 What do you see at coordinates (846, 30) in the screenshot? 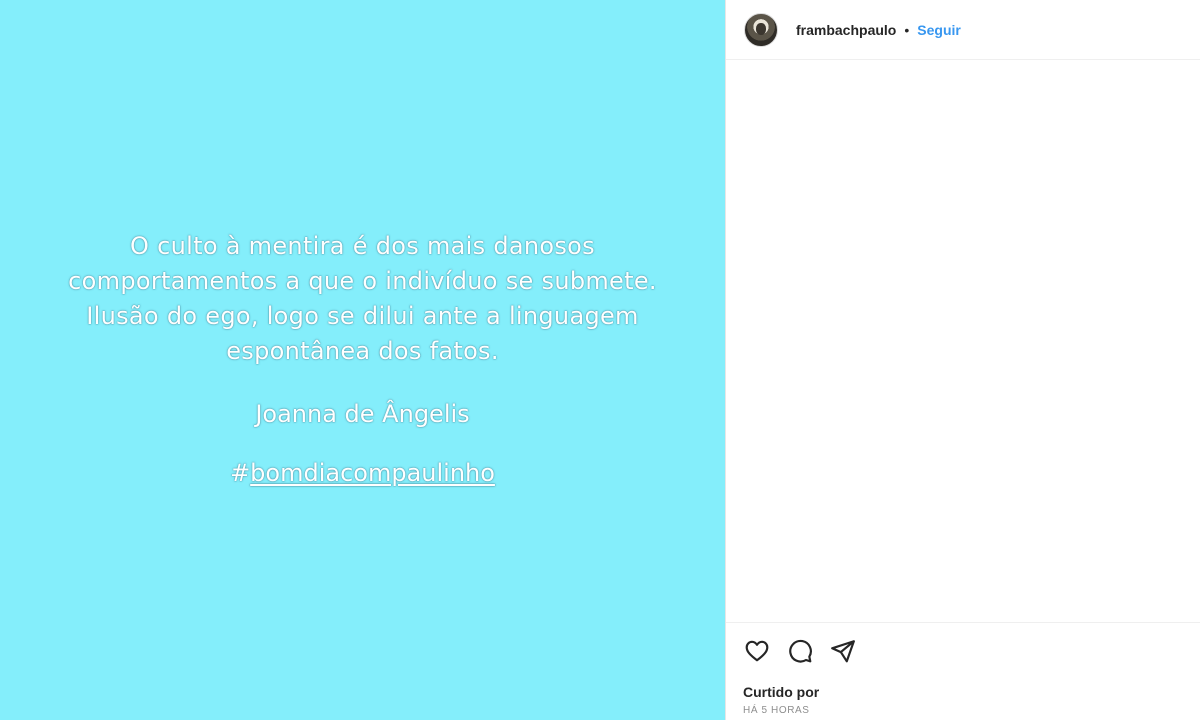
I see `username-link: frambachpaulo` at bounding box center [846, 30].